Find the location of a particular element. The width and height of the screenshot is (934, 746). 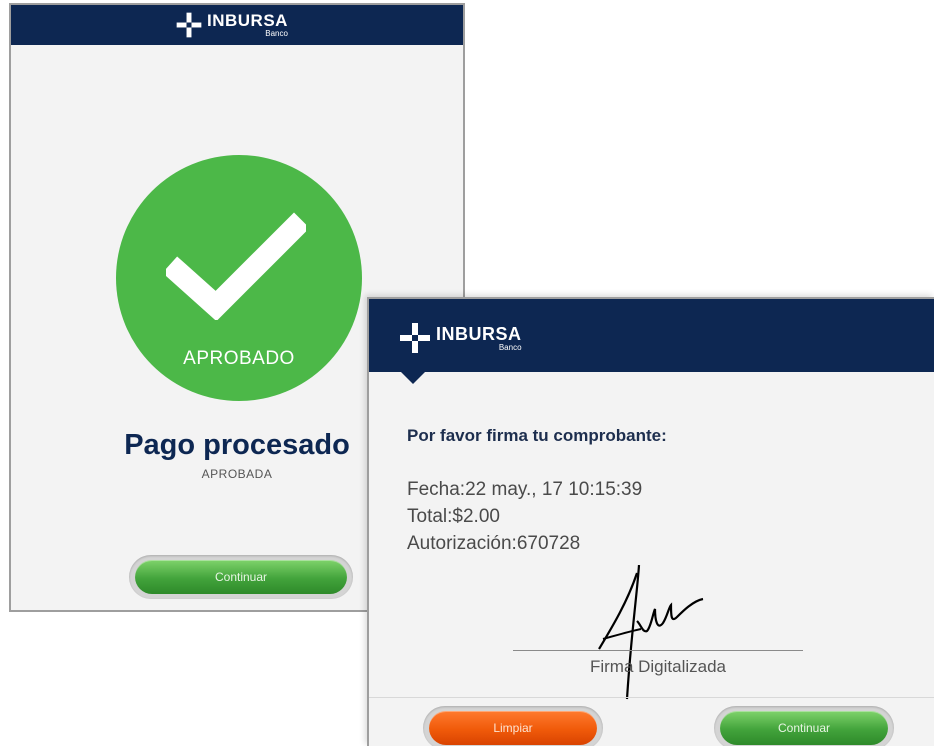

clear-button-frame: Limpiar is located at coordinates (513, 726).